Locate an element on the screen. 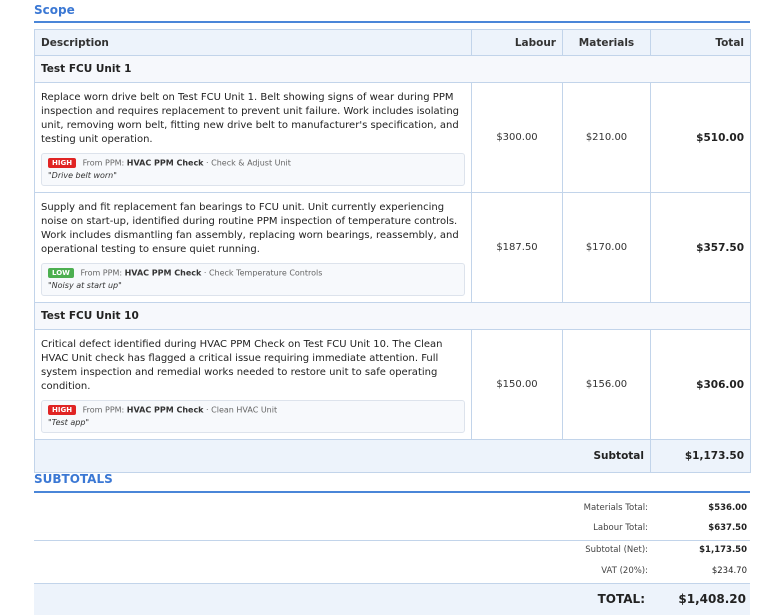 Image resolution: width=784 pixels, height=616 pixels. group-name: Test FCU Unit 10 is located at coordinates (392, 316).